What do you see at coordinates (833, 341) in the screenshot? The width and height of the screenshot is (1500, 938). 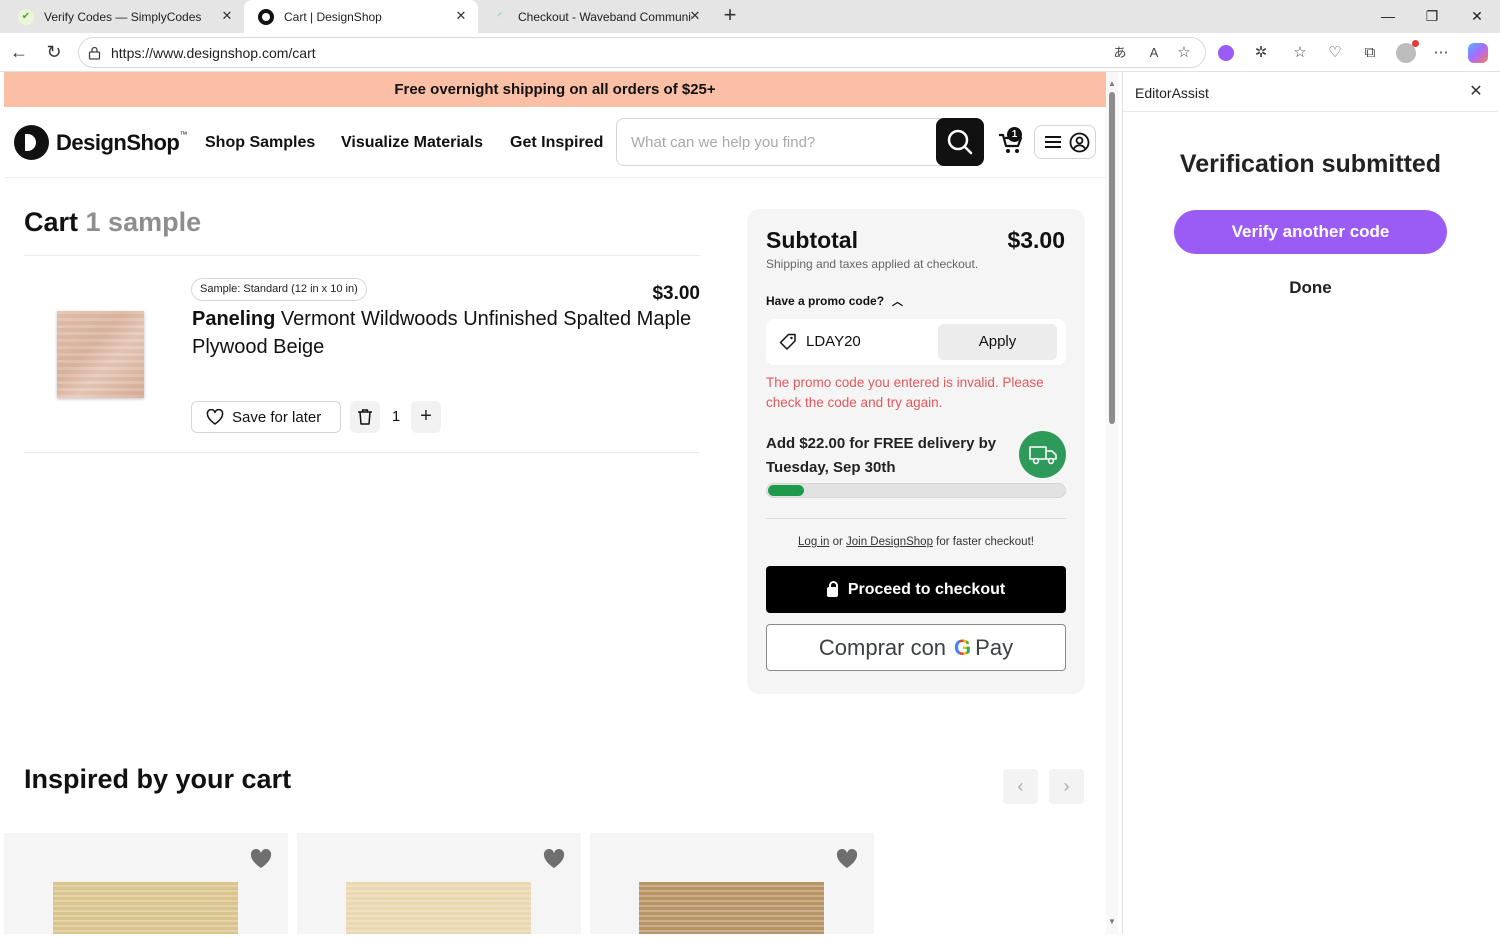 I see `promo-code-input: LDAY20` at bounding box center [833, 341].